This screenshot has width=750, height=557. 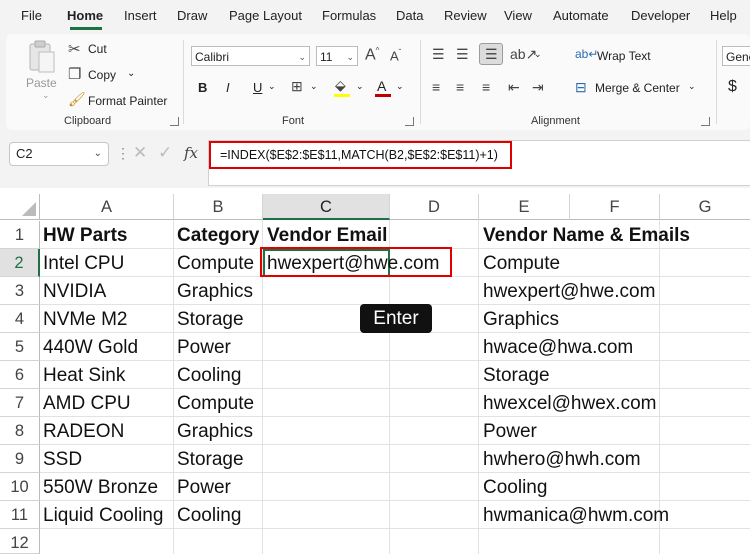 What do you see at coordinates (514, 87) in the screenshot?
I see `decrease-indent-icon: ⇤` at bounding box center [514, 87].